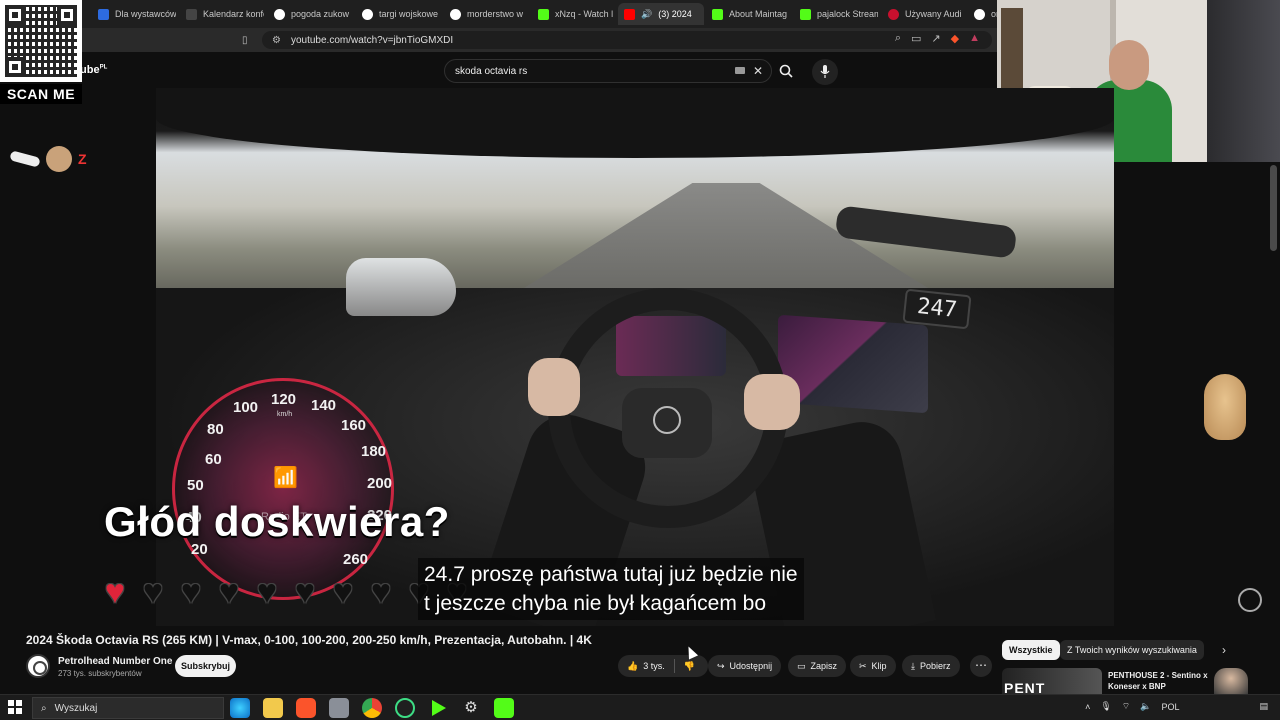 The height and width of the screenshot is (720, 1280). I want to click on sleeping-z-icon: Z, so click(82, 159).